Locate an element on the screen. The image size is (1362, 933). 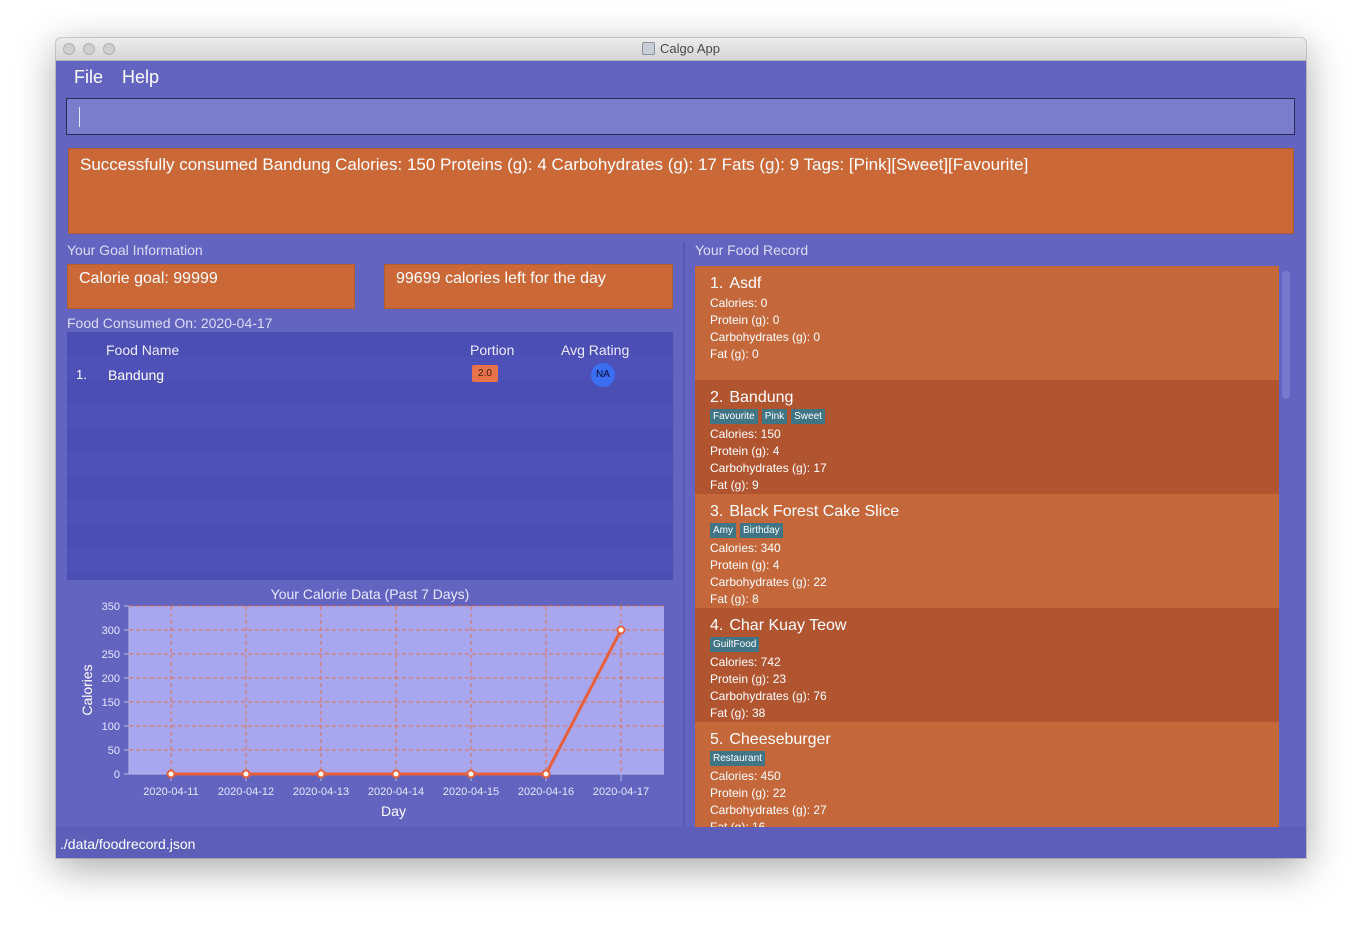
food-fat: Fat (g): 8 is located at coordinates (734, 599).